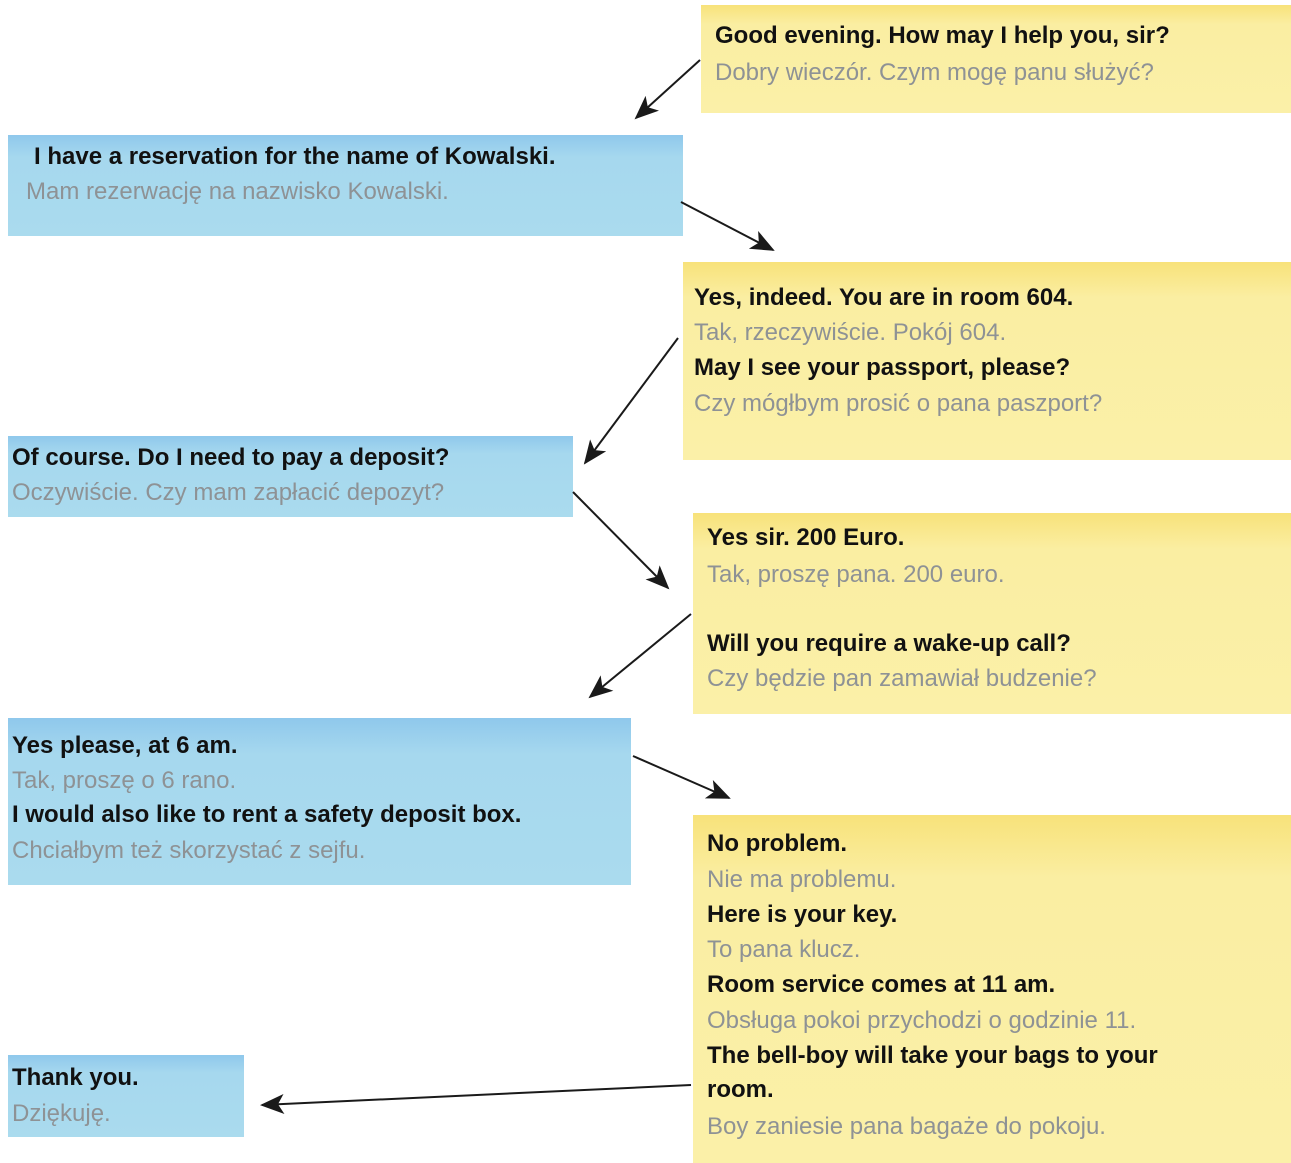 This screenshot has height=1163, width=1291. Describe the element at coordinates (881, 984) in the screenshot. I see `english-line: Room service comes at 11 am.` at that location.